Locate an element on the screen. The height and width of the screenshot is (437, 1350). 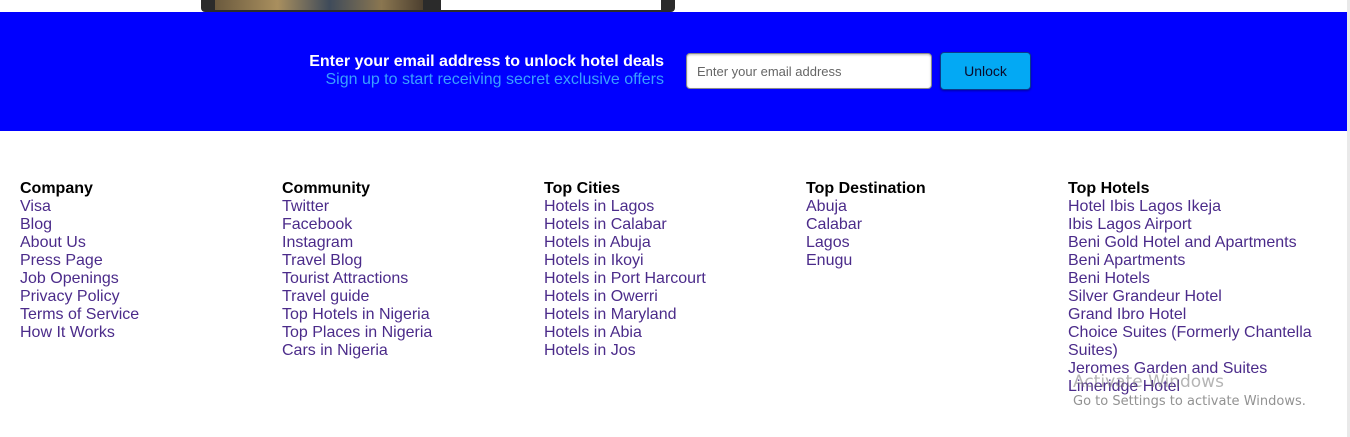
footer-link-calabar: Calabar is located at coordinates (931, 225).